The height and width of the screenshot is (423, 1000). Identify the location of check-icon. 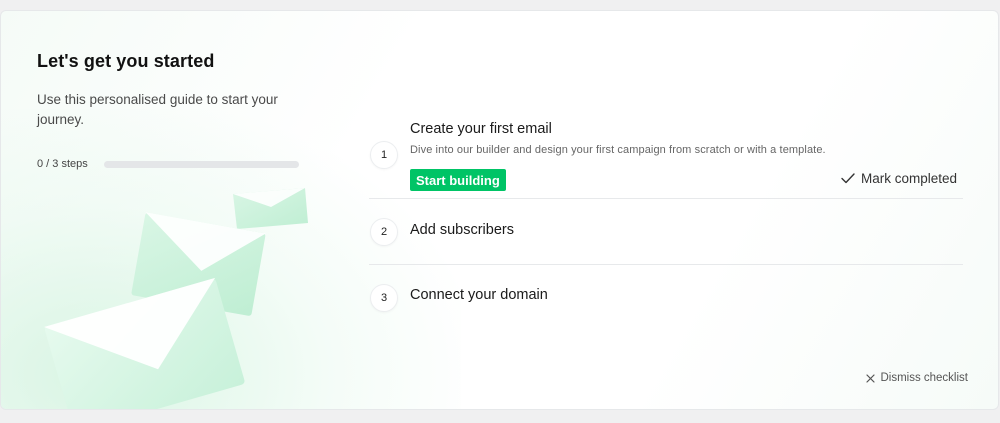
(848, 178).